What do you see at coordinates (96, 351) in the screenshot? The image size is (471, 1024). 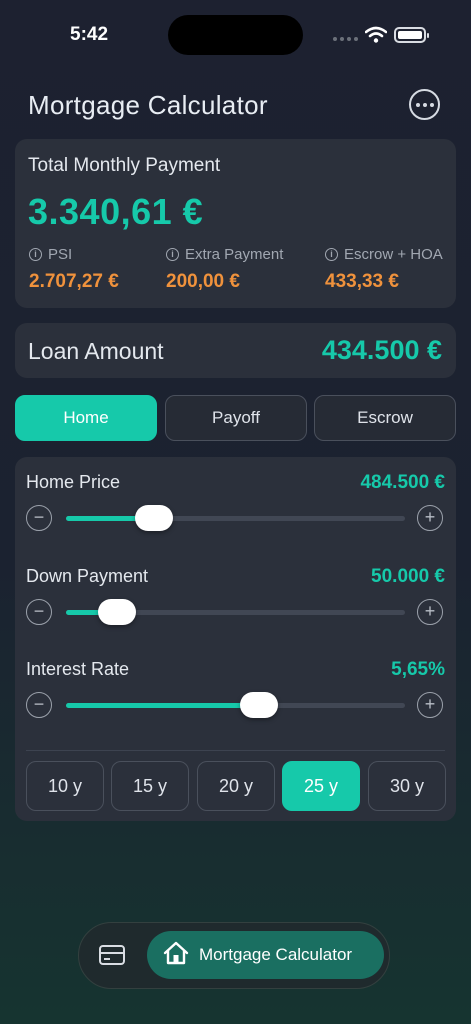 I see `loan-amount-label: Loan Amount` at bounding box center [96, 351].